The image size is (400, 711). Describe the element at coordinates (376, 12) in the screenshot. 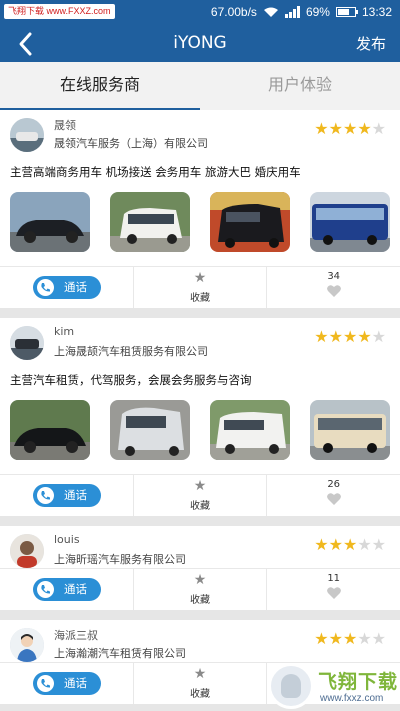

I see `clock: 13:32` at that location.